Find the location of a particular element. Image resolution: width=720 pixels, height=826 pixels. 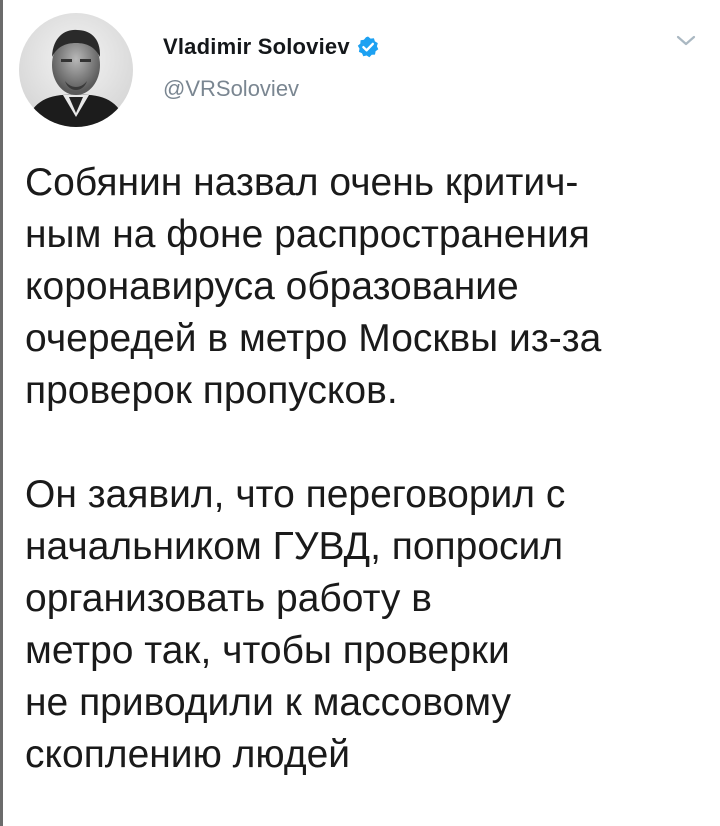

chevron-down-icon is located at coordinates (686, 41).